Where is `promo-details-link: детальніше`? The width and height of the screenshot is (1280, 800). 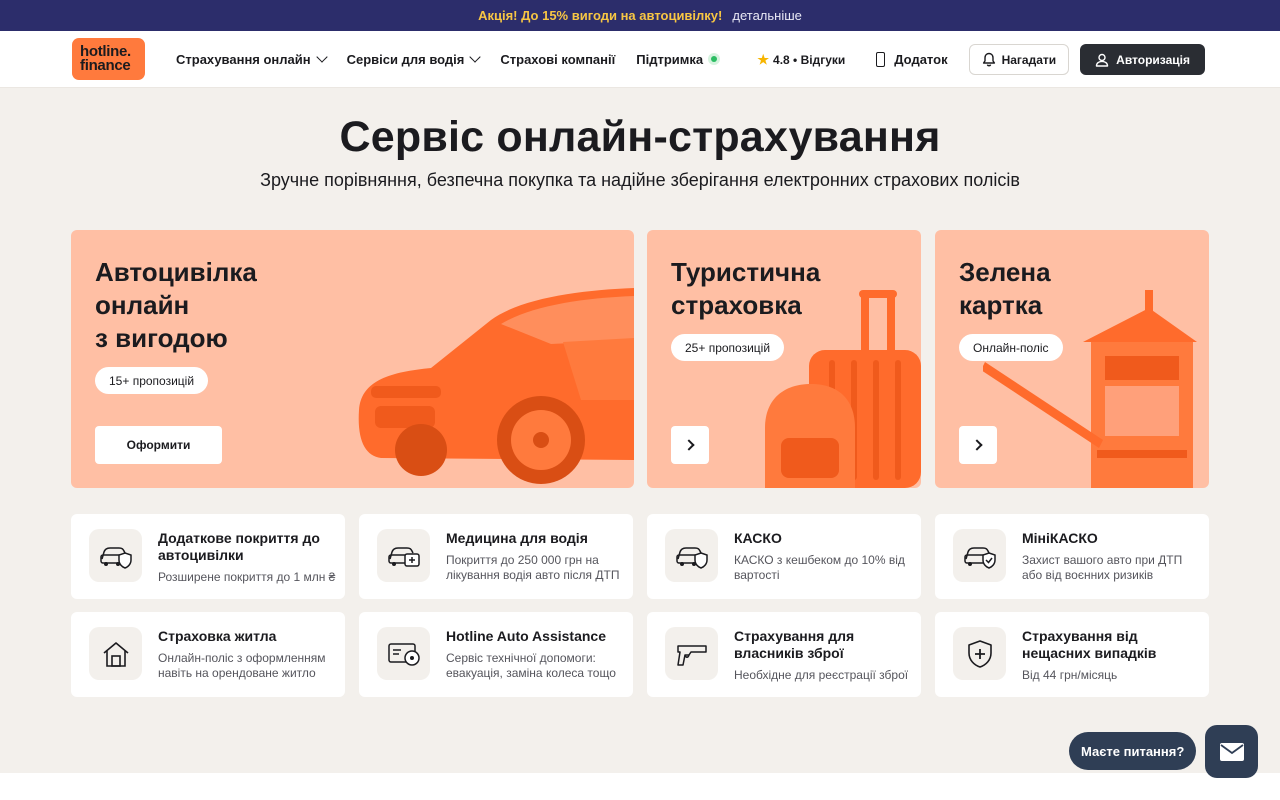 promo-details-link: детальніше is located at coordinates (767, 15).